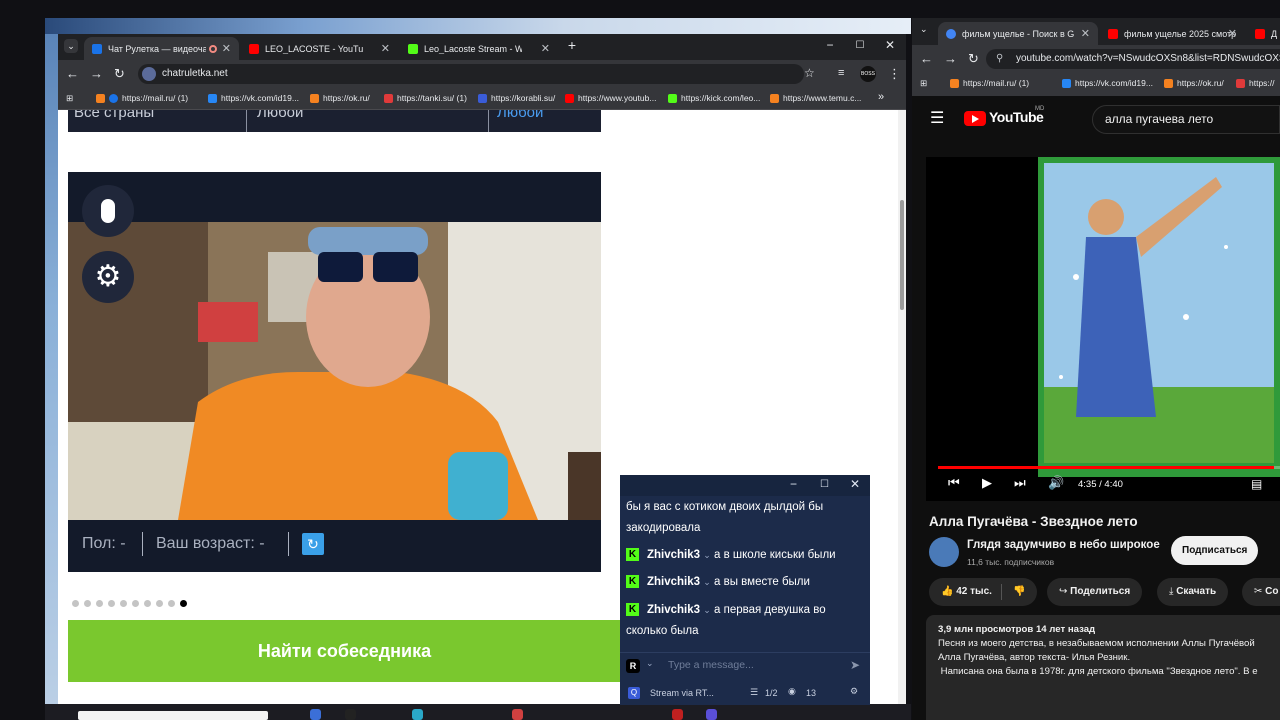 The height and width of the screenshot is (720, 1280). Describe the element at coordinates (210, 544) in the screenshot. I see `age-label: Ваш возраст: -` at that location.